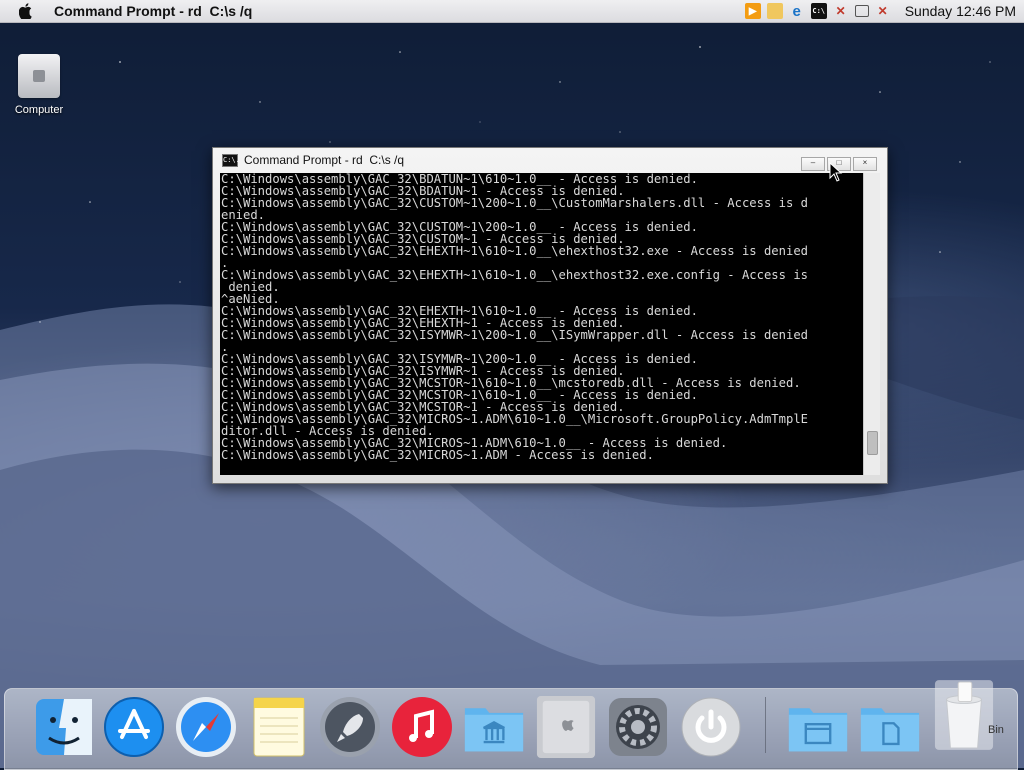 This screenshot has height=770, width=1024. What do you see at coordinates (231, 160) in the screenshot?
I see `cmd-window-icon: C:\.` at bounding box center [231, 160].